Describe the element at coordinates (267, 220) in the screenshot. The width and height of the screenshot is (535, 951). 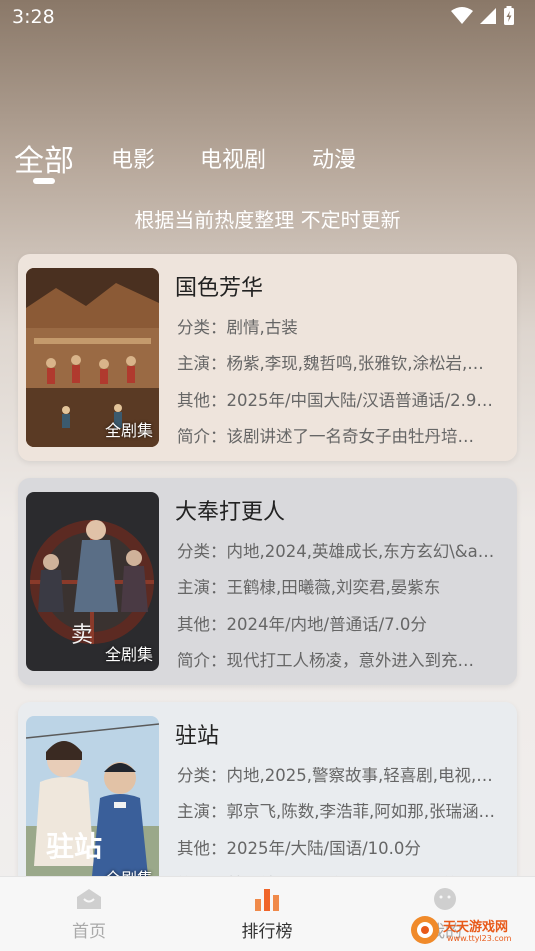
I see `ranking-subtitle: 根据当前热度整理 不定时更新` at that location.